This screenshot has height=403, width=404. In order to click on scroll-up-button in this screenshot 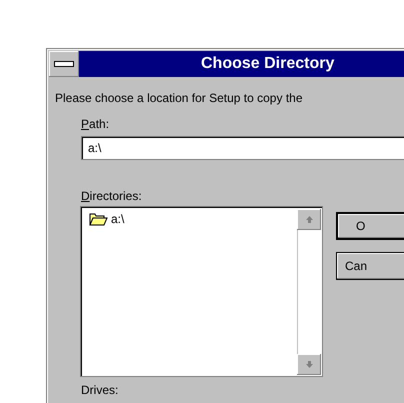, I will do `click(309, 219)`.